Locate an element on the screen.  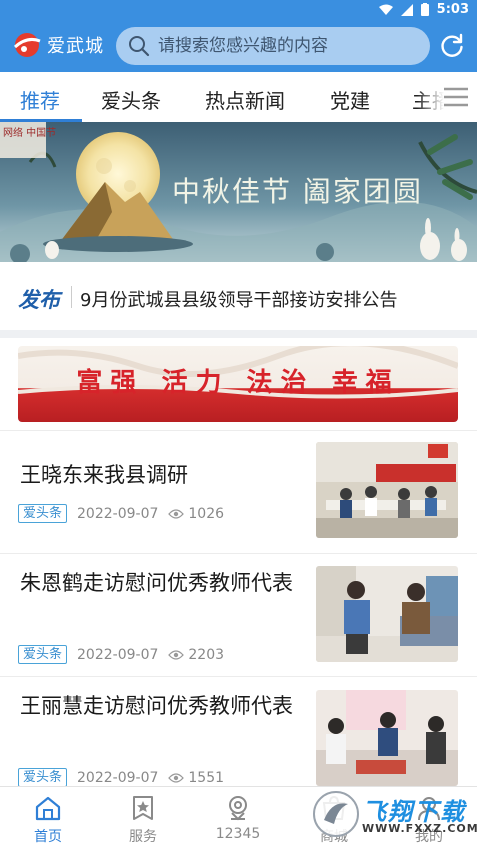
app-logo: 爱武城 is located at coordinates (58, 45).